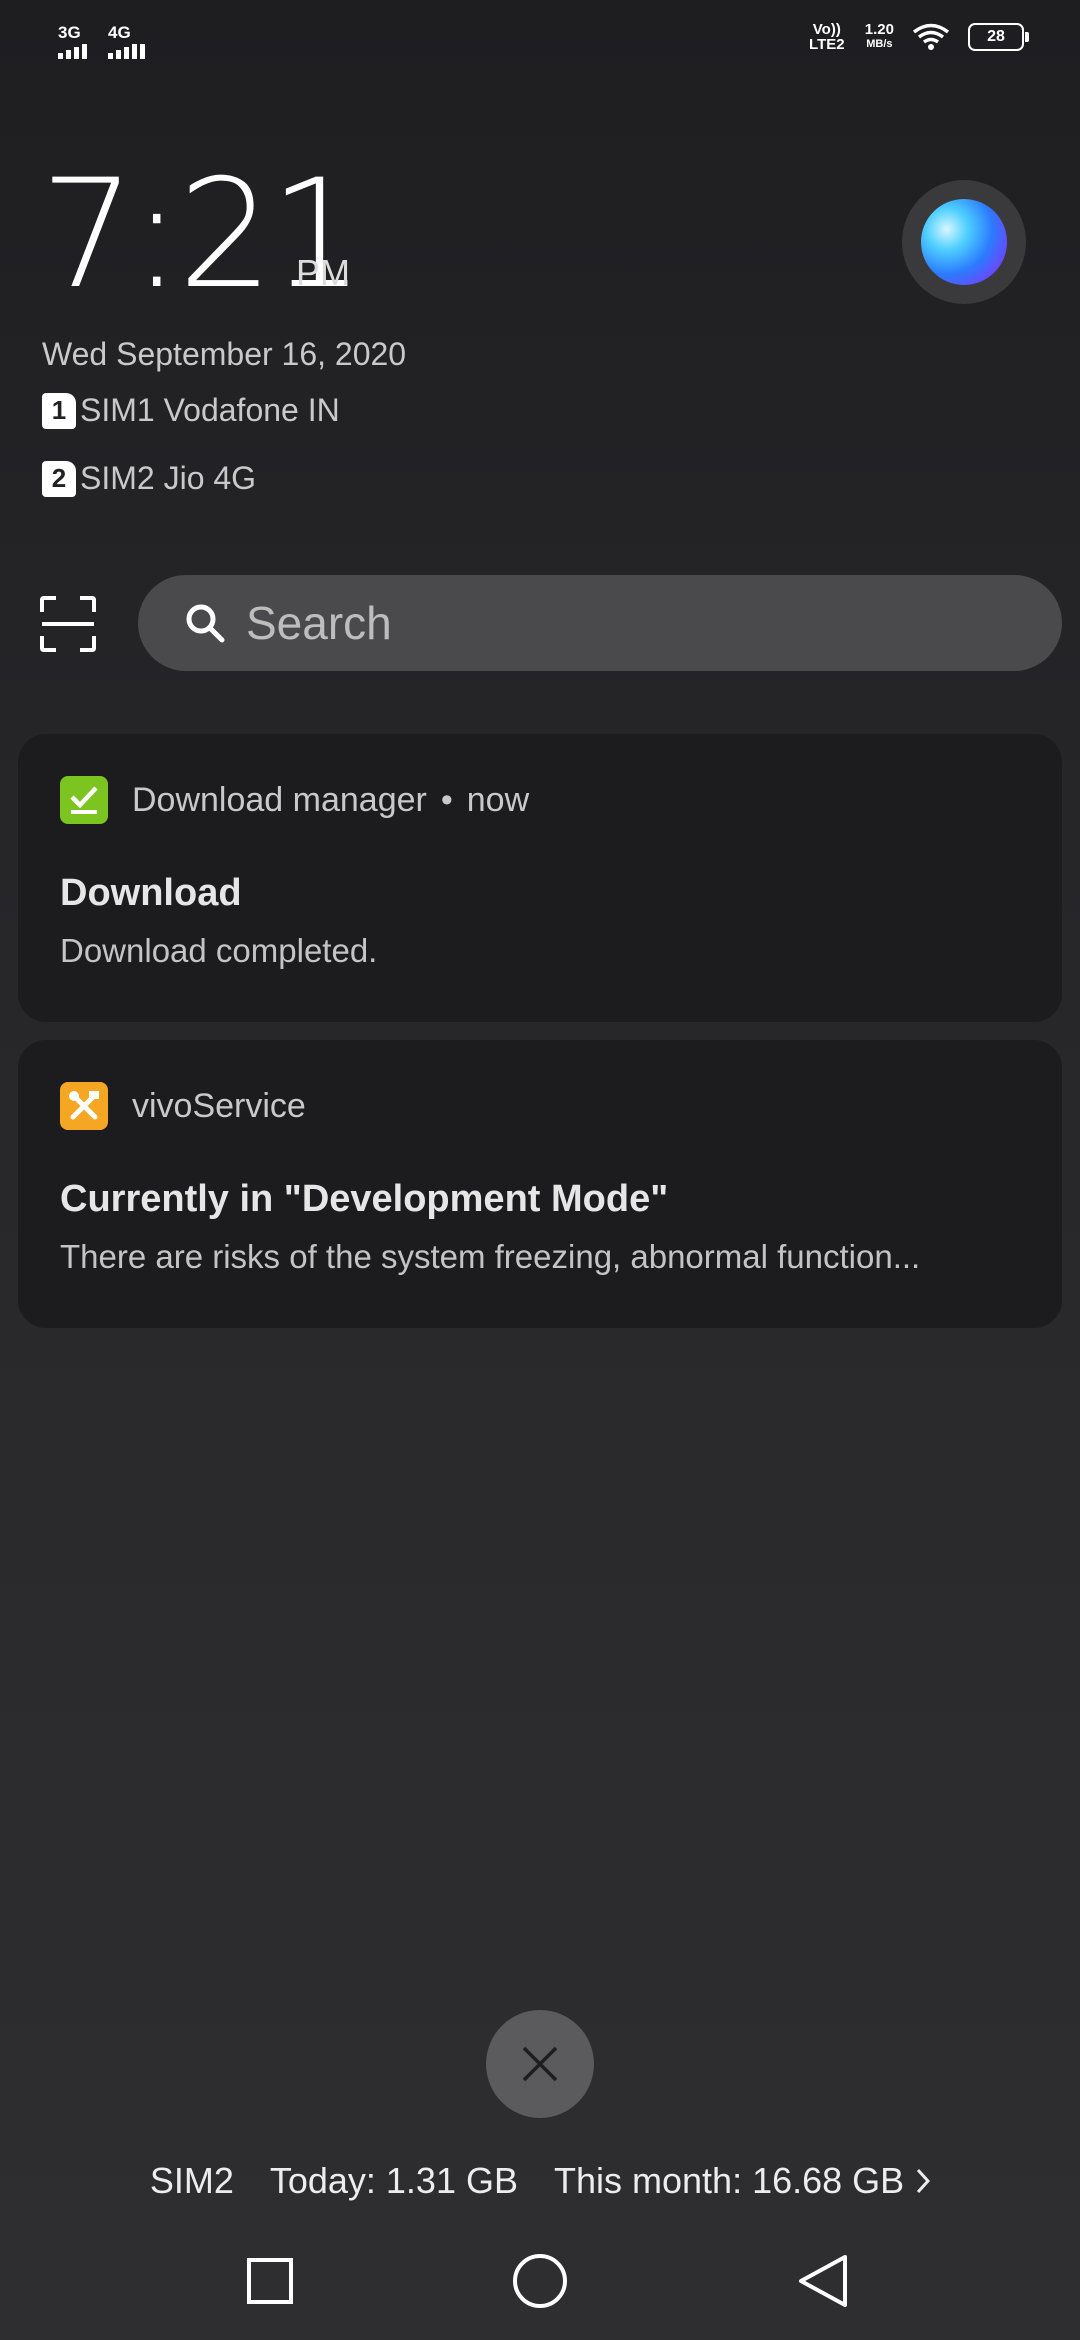  Describe the element at coordinates (219, 1105) in the screenshot. I see `notification-app-name: vivoService` at that location.